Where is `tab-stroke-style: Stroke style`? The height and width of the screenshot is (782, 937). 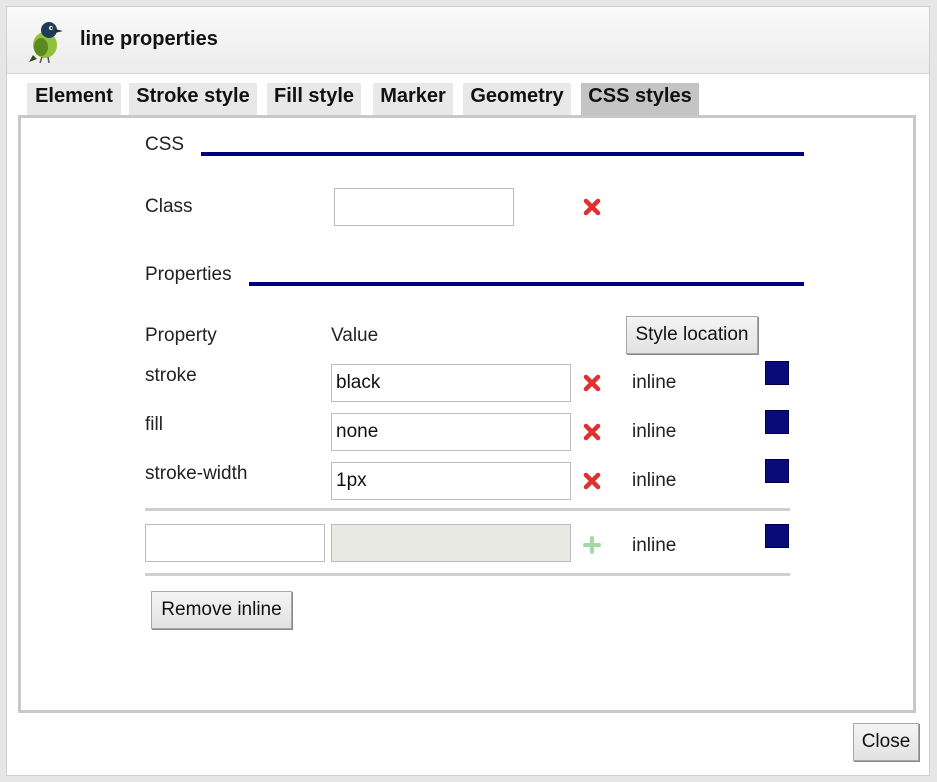 tab-stroke-style: Stroke style is located at coordinates (193, 99).